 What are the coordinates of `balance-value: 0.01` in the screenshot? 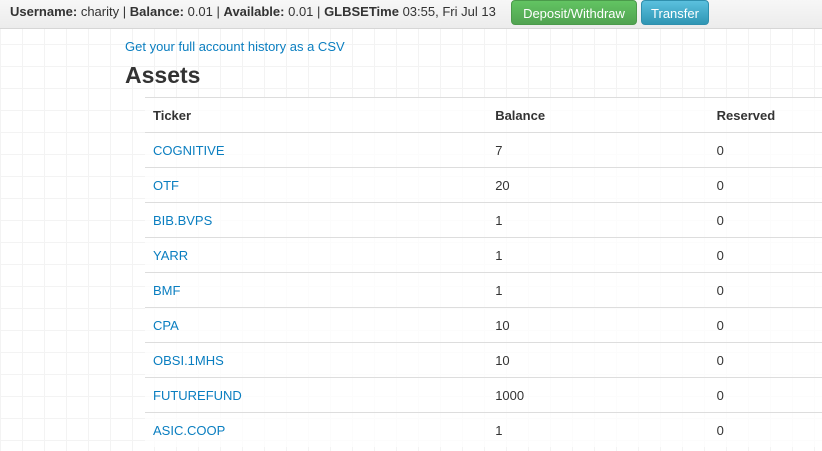 It's located at (200, 11).